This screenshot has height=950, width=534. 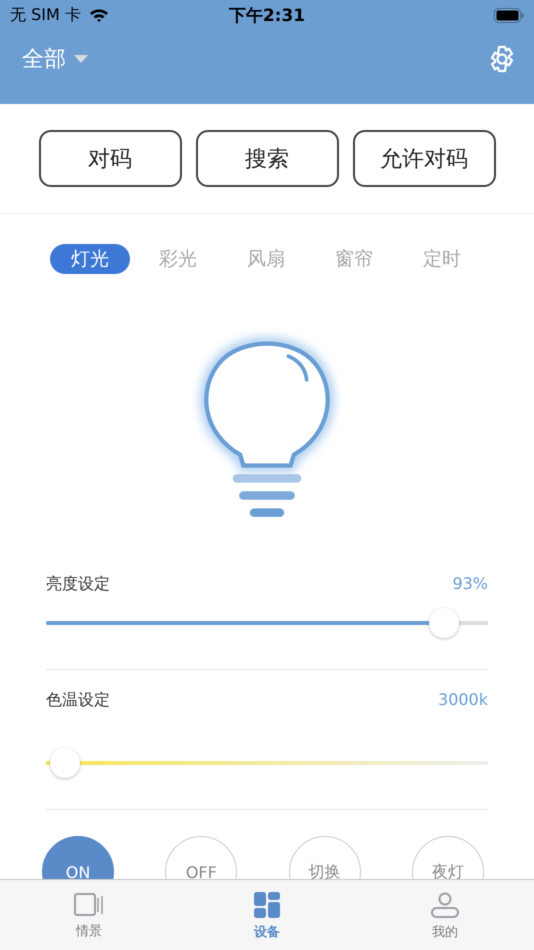 What do you see at coordinates (78, 700) in the screenshot?
I see `slider-label: 色温设定` at bounding box center [78, 700].